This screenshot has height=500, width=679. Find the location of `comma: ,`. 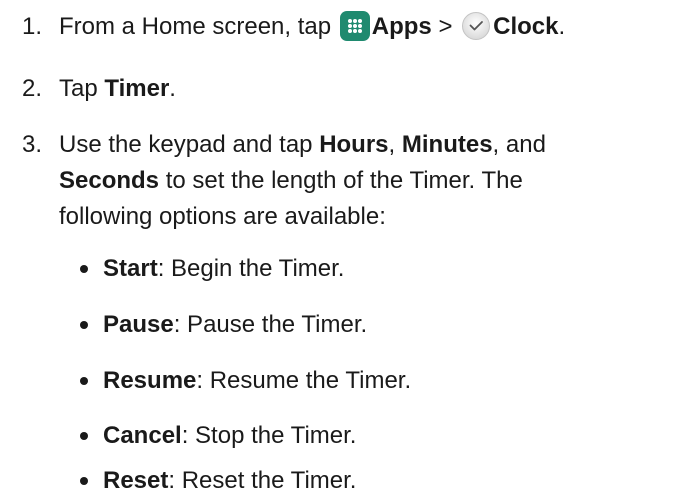

comma: , is located at coordinates (392, 144).